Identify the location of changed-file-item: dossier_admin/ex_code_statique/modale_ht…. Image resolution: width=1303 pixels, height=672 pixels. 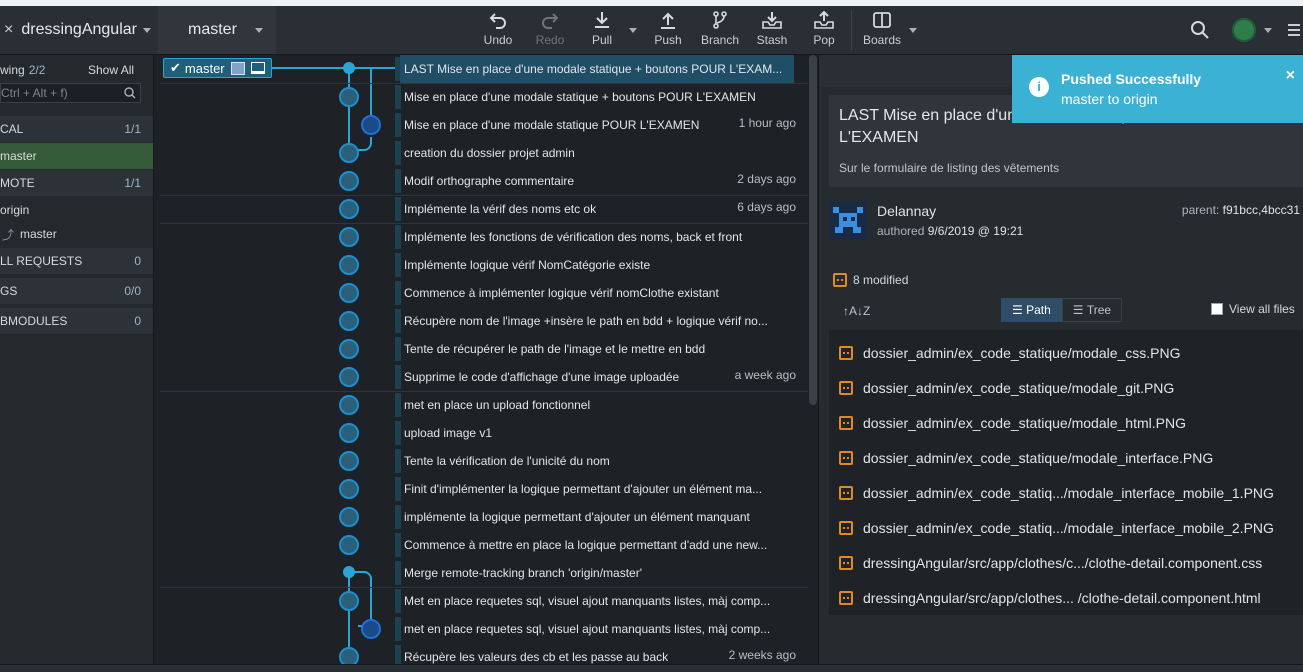
(1012, 422).